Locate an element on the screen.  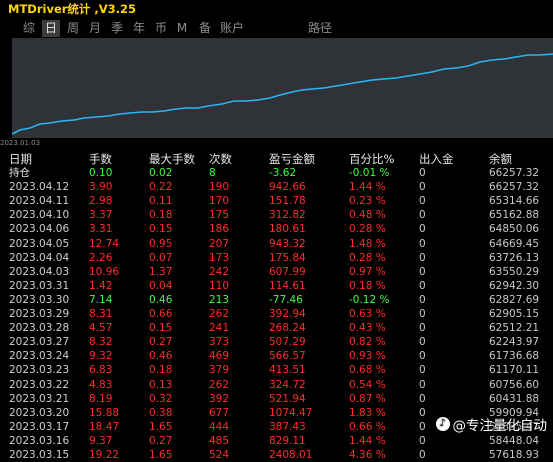
tab-0: 综 is located at coordinates (29, 28).